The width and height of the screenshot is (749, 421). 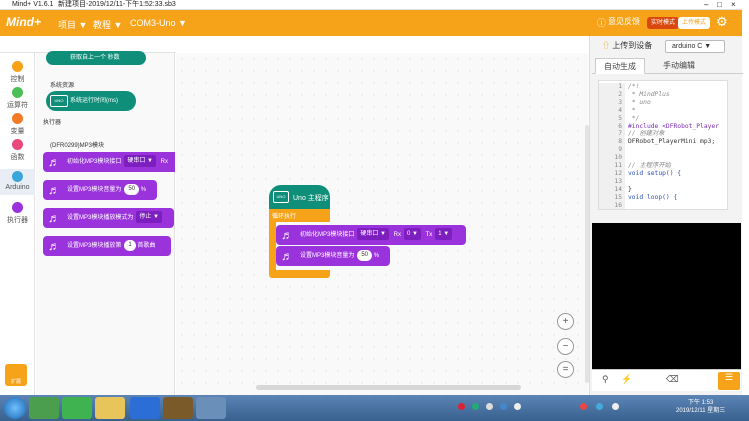 What do you see at coordinates (565, 321) in the screenshot?
I see `zoom-in-button: +` at bounding box center [565, 321].